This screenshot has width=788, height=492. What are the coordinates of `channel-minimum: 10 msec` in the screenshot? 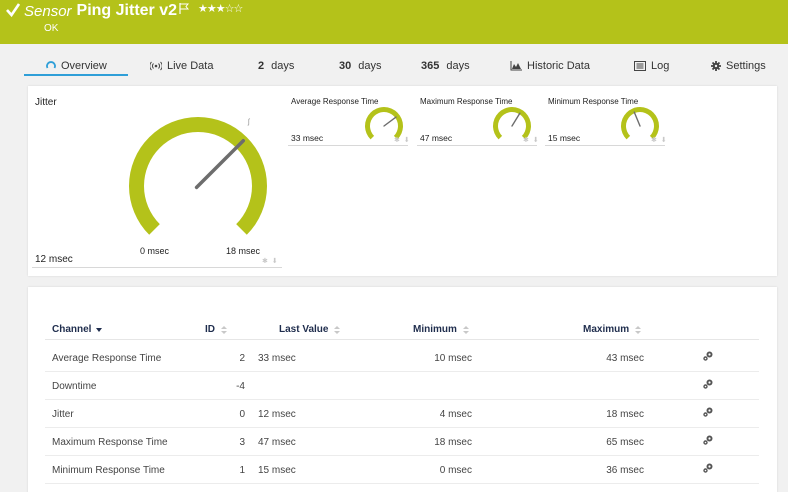 It's located at (453, 358).